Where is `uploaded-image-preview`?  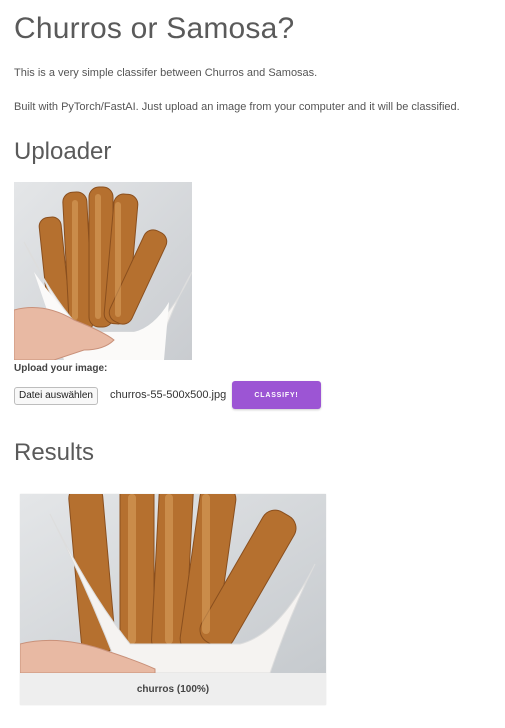 uploaded-image-preview is located at coordinates (103, 271).